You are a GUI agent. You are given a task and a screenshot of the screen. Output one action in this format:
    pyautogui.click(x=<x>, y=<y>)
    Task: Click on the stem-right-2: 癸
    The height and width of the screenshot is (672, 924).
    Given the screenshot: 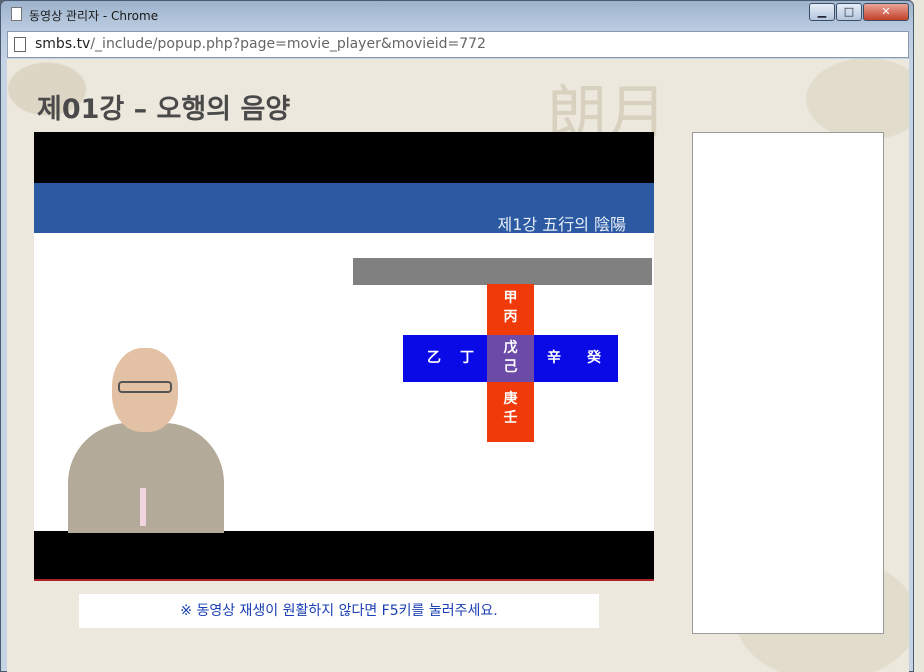 What is the action you would take?
    pyautogui.click(x=594, y=358)
    